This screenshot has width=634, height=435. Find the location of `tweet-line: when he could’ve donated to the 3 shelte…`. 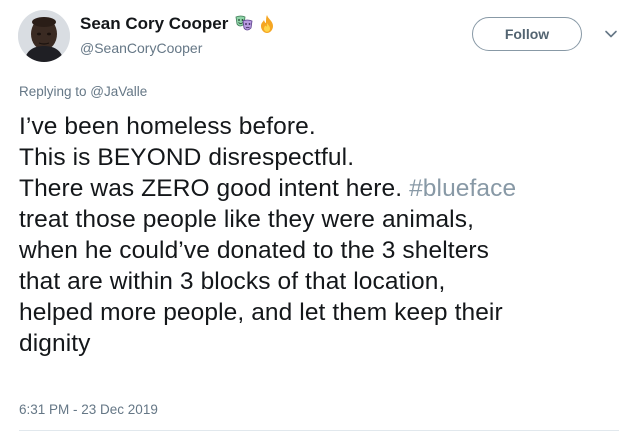

tweet-line: when he could’ve donated to the 3 shelte… is located at coordinates (254, 250).